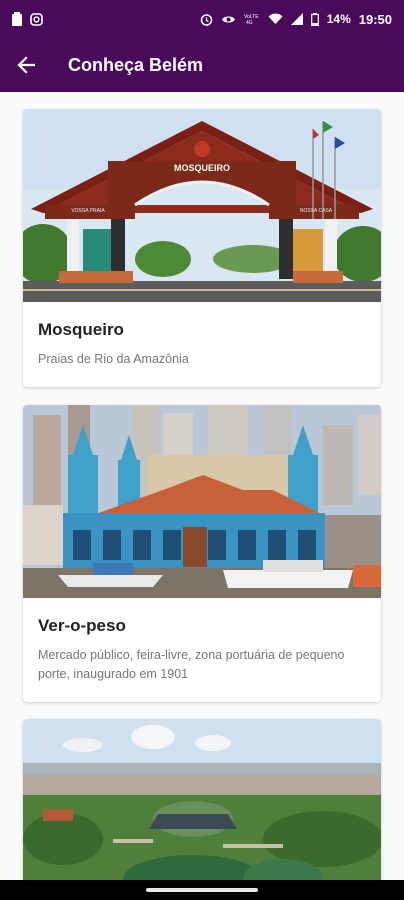  I want to click on instagram-icon, so click(36, 19).